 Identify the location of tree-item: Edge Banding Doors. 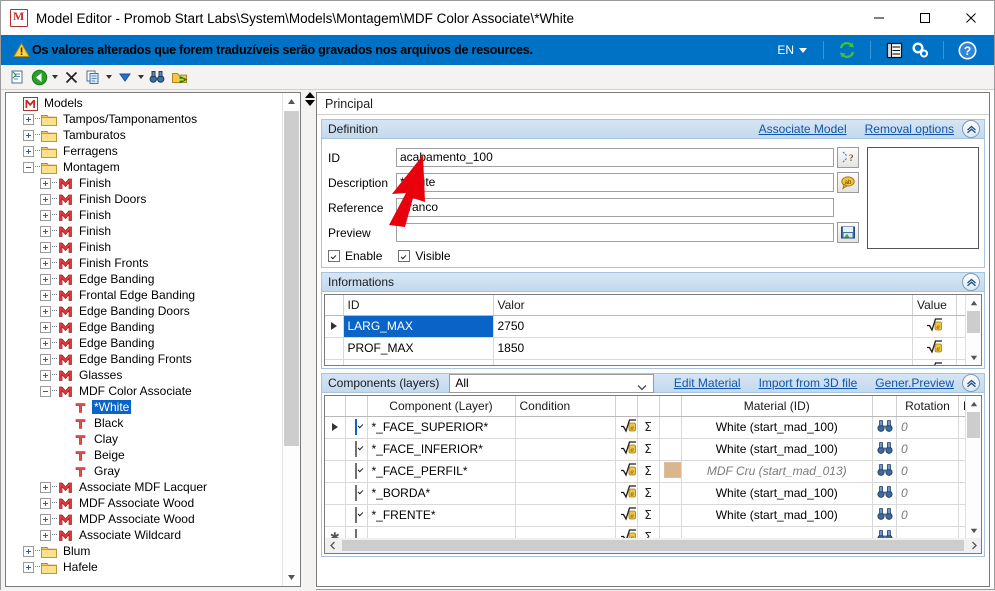
(144, 311).